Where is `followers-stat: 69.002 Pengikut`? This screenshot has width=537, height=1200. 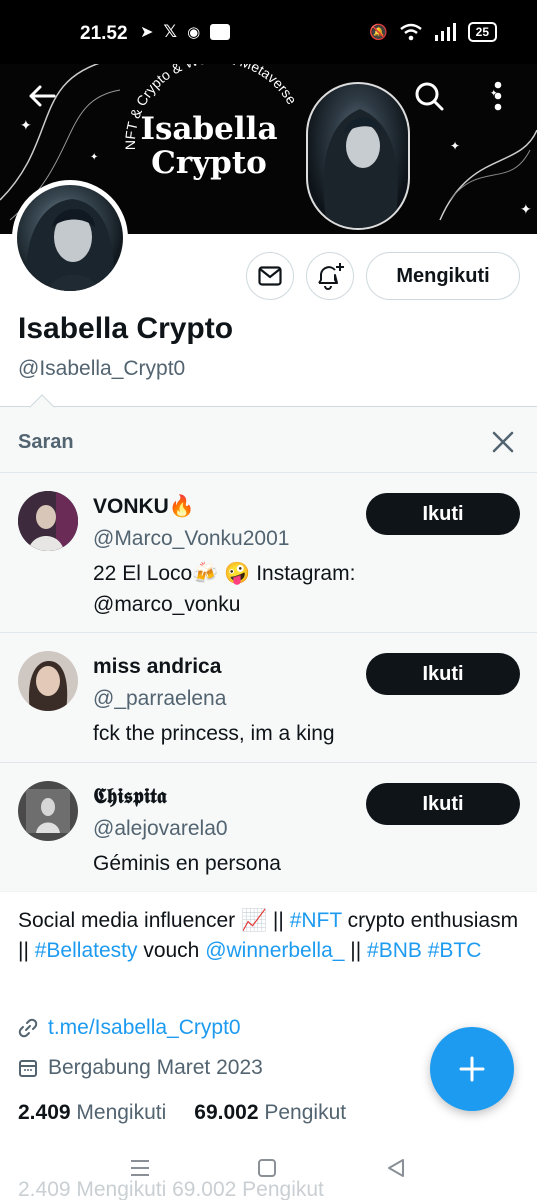
followers-stat: 69.002 Pengikut is located at coordinates (270, 1113).